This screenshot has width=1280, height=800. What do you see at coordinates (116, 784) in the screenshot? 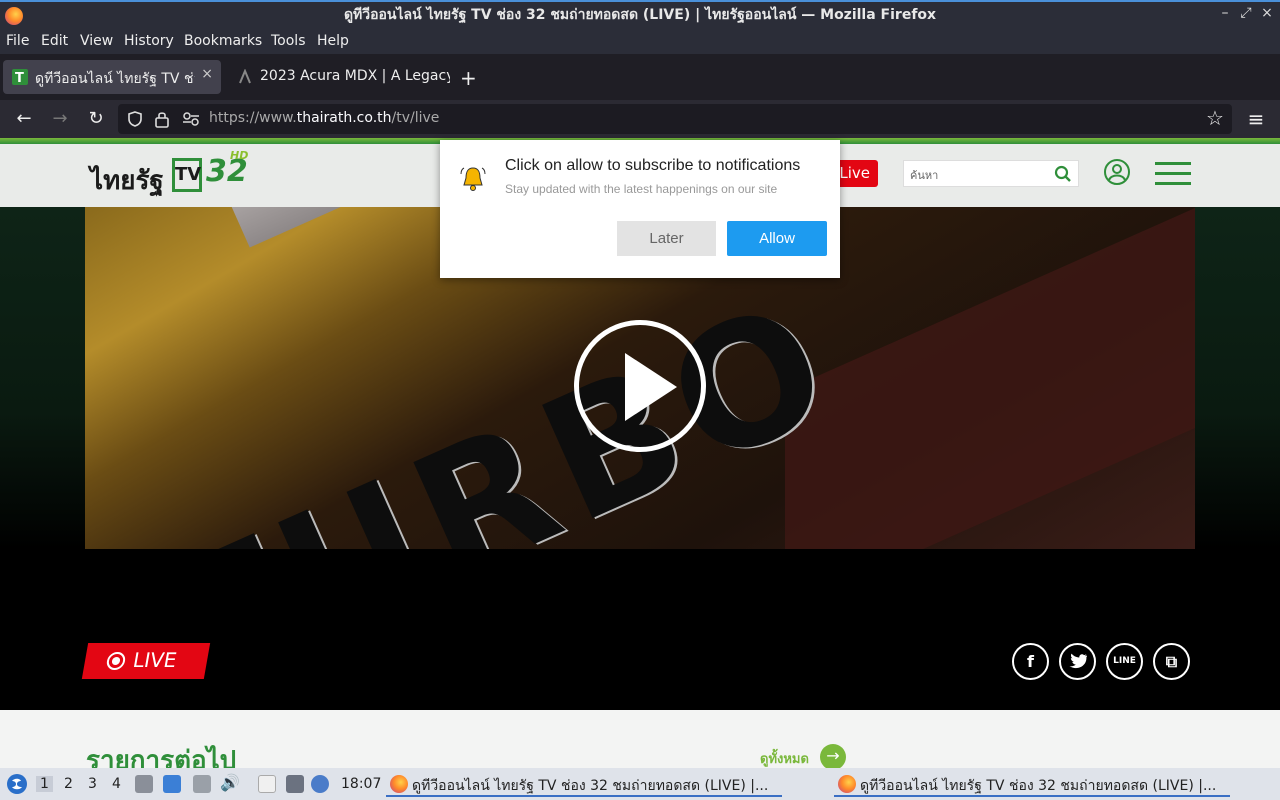
I see `workspace-4: 4` at bounding box center [116, 784].